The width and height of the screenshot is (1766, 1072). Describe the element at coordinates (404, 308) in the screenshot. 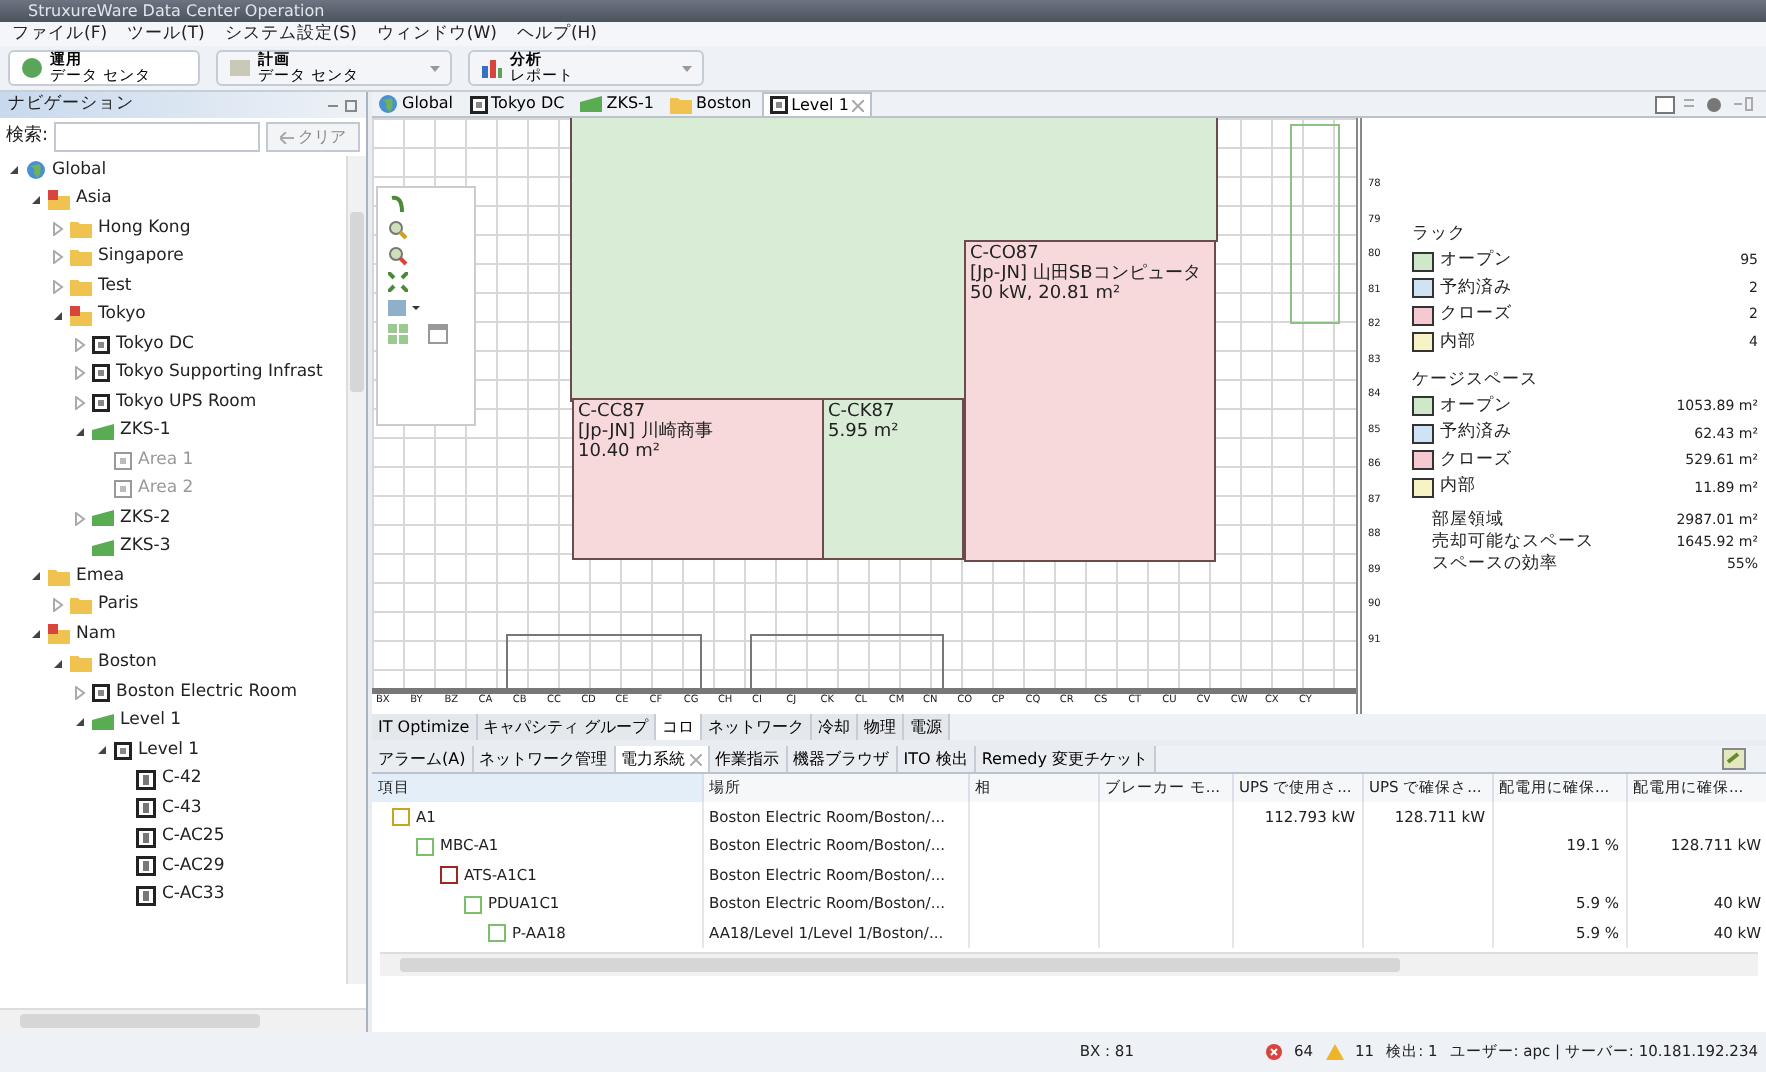

I see `layers-icon` at that location.